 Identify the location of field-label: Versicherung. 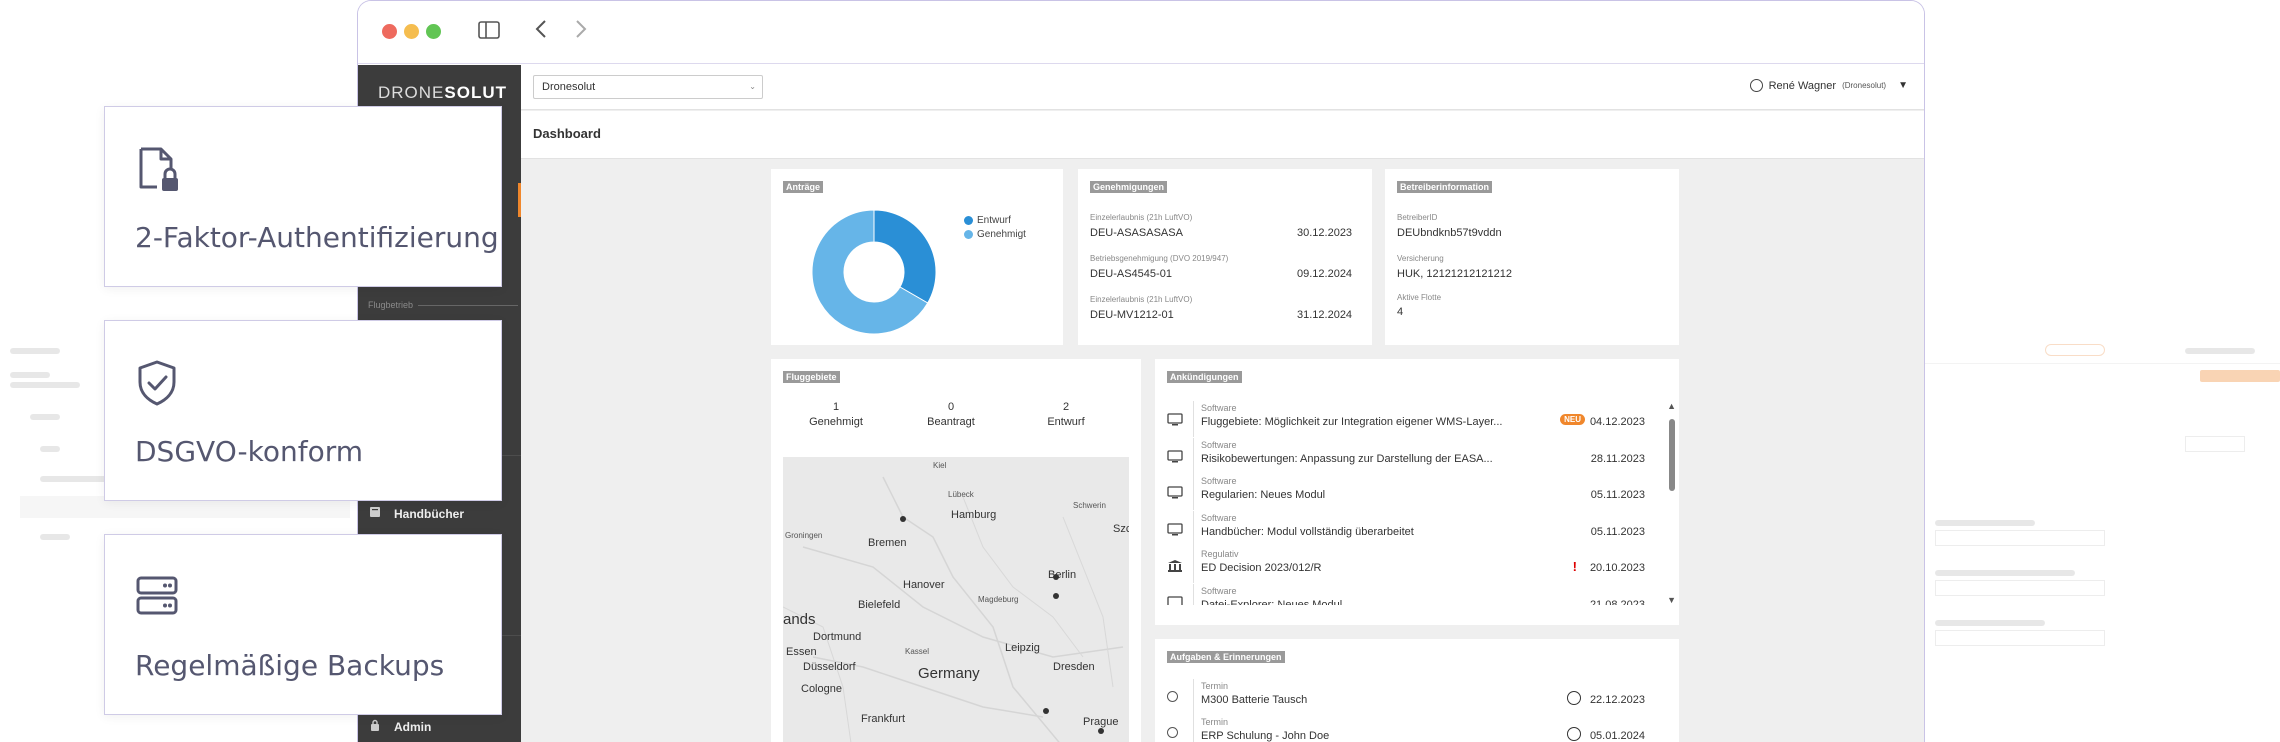
(1420, 258).